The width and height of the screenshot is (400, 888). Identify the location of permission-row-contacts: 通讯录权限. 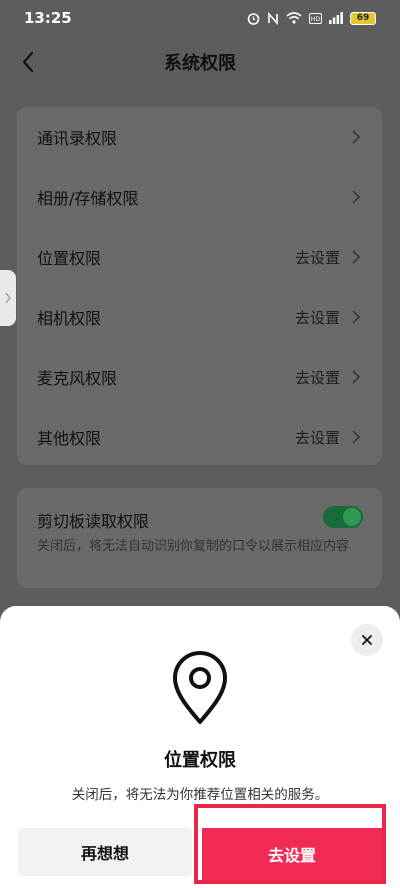
(199, 137).